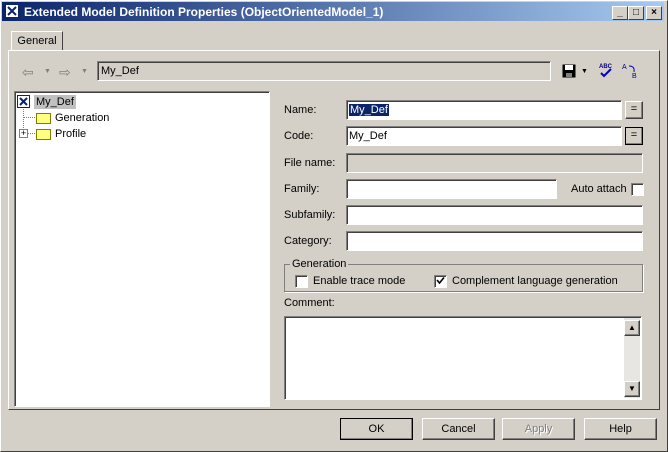 This screenshot has height=452, width=668. Describe the element at coordinates (23, 101) in the screenshot. I see `model-icon` at that location.